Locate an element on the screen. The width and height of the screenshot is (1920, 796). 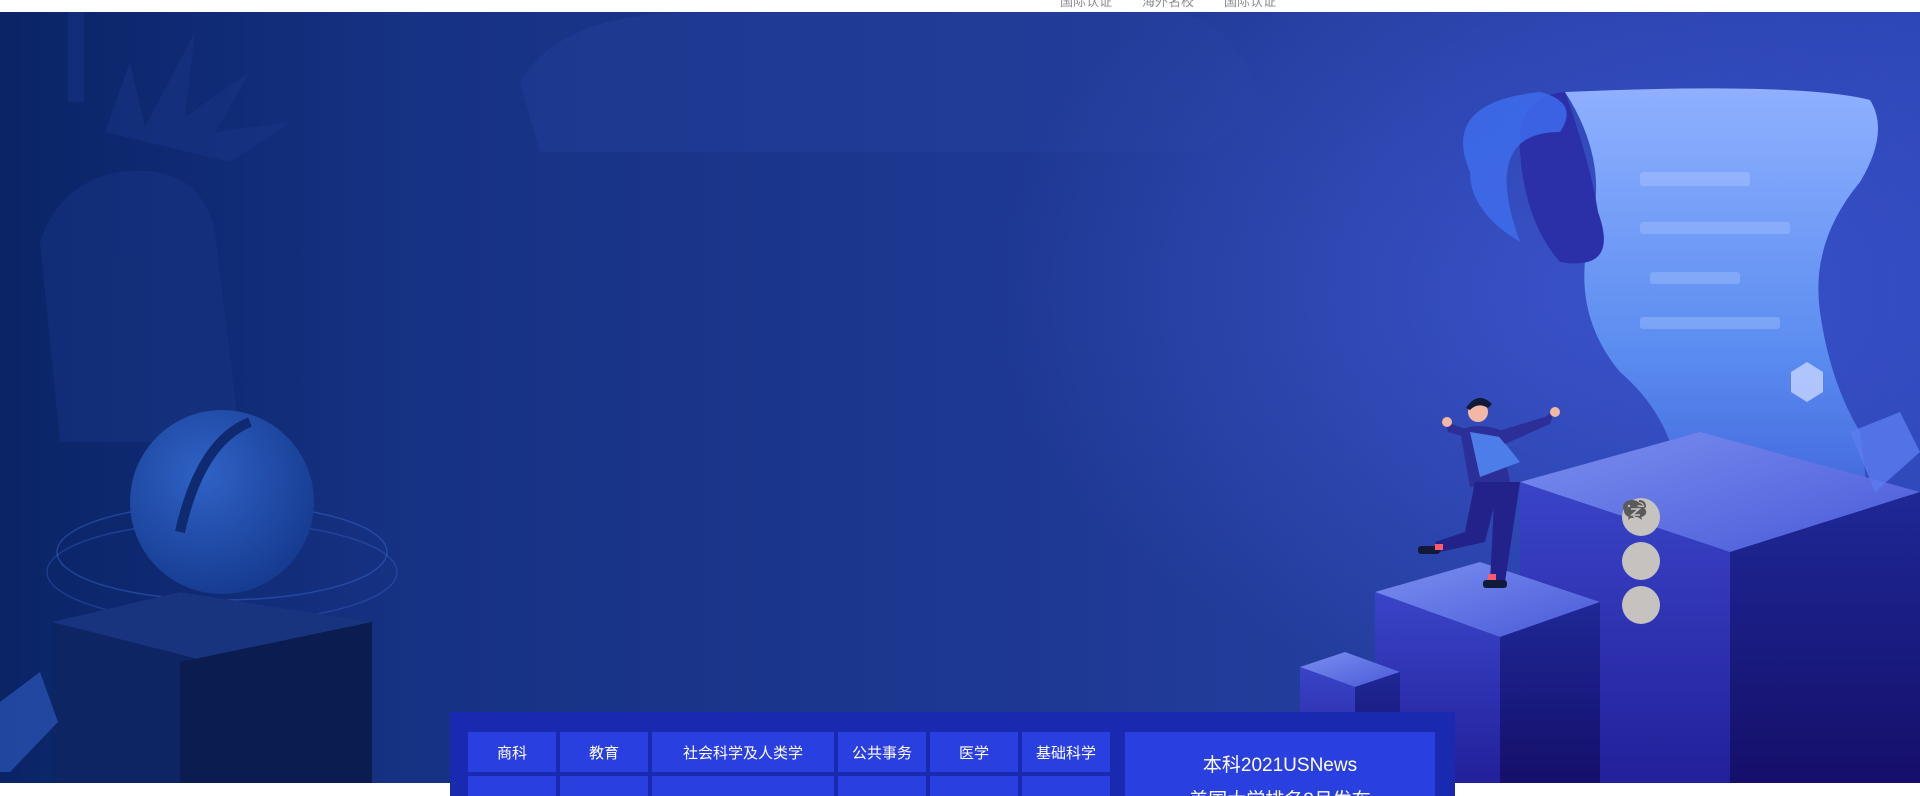
qzone-icon is located at coordinates (1641, 562).